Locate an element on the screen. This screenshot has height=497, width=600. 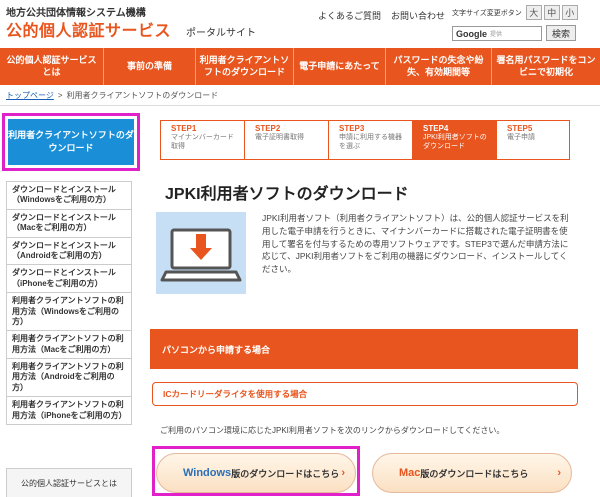
page-title: JPKI利用者ソフトのダウンロード is located at coordinates (287, 194).